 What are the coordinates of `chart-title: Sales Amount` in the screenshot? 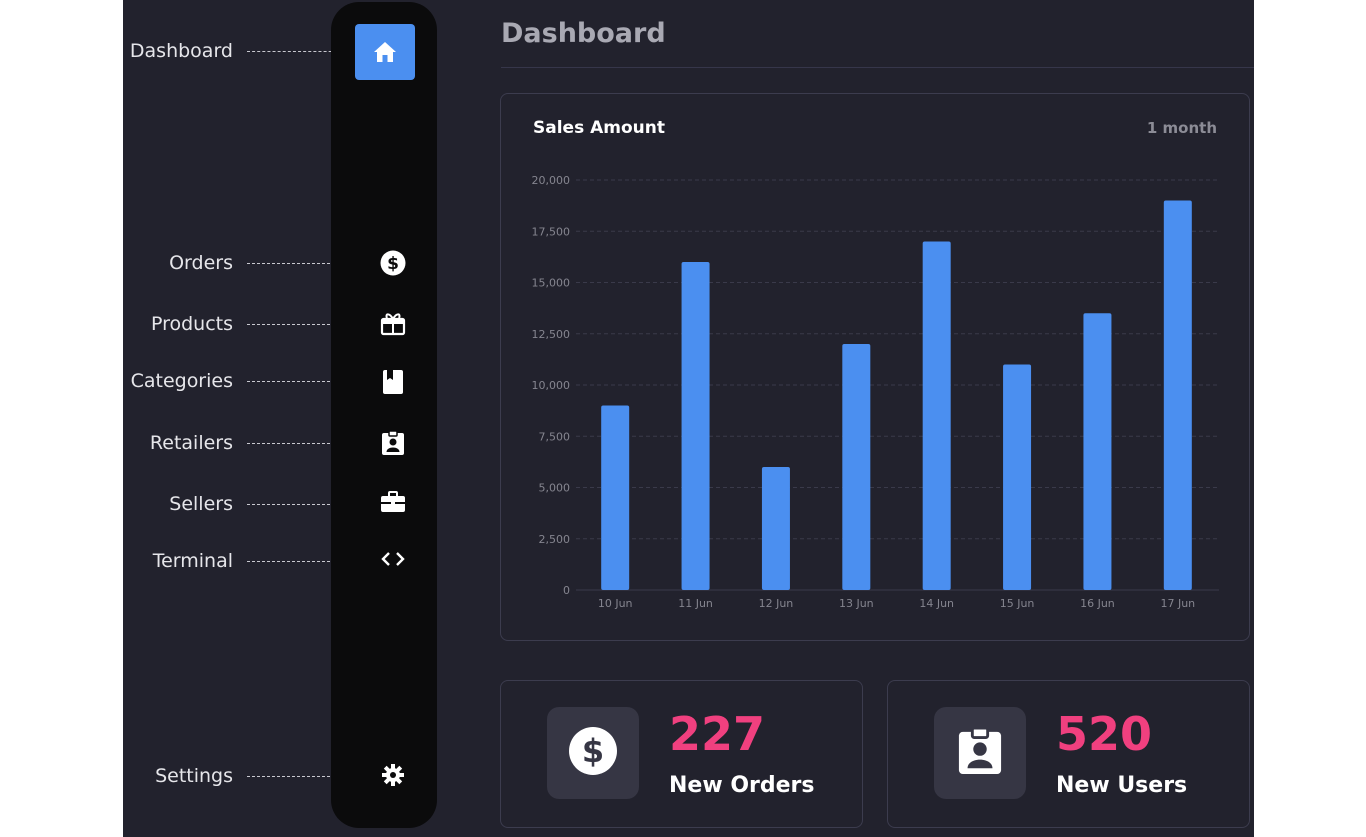 It's located at (599, 128).